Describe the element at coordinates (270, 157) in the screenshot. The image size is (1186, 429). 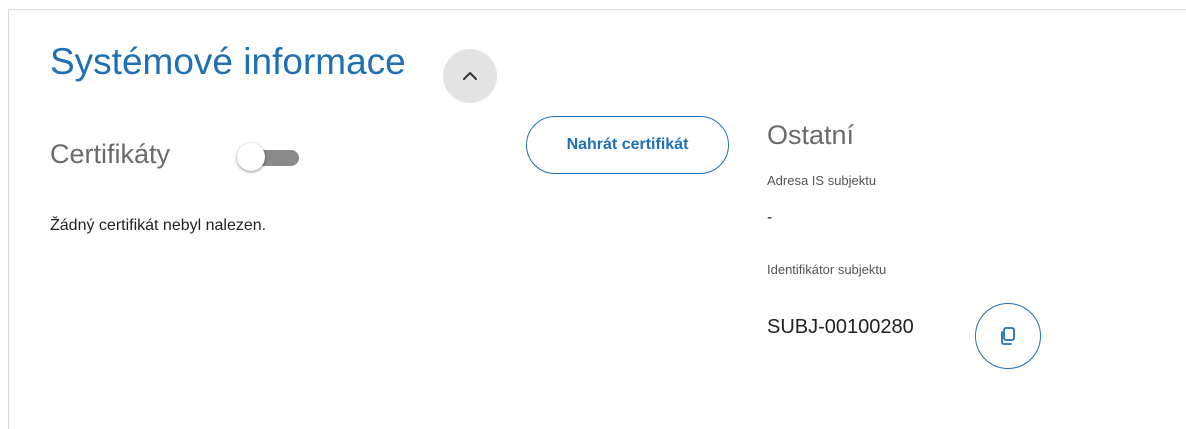
I see `certificates-toggle` at that location.